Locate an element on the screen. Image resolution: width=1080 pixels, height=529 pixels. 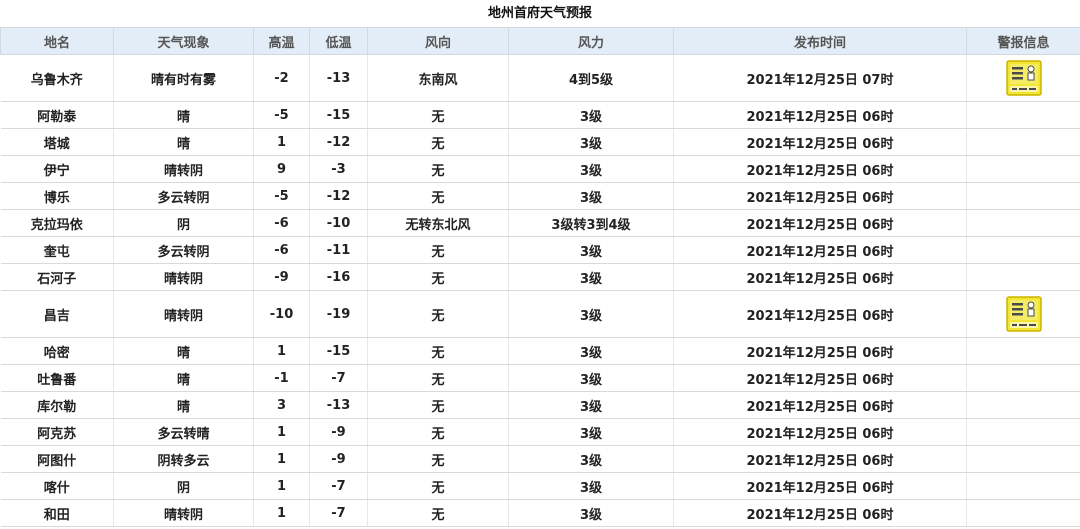
cell-low-temp: -19 is located at coordinates (338, 314).